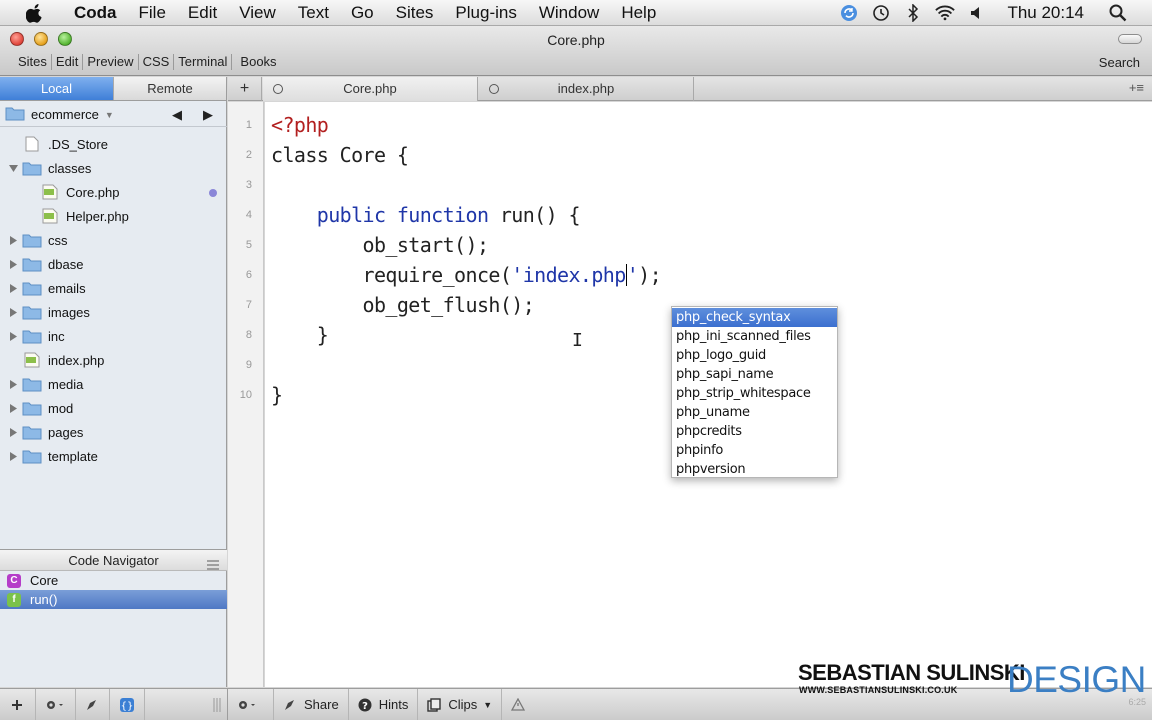  Describe the element at coordinates (754, 469) in the screenshot. I see `autocomplete-item: phpversion` at that location.